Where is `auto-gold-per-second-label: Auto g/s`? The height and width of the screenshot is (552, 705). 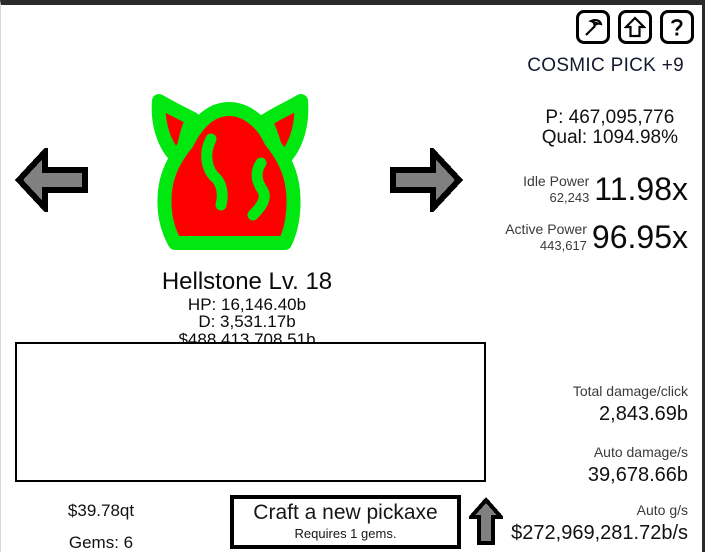
auto-gold-per-second-label: Auto g/s is located at coordinates (662, 510).